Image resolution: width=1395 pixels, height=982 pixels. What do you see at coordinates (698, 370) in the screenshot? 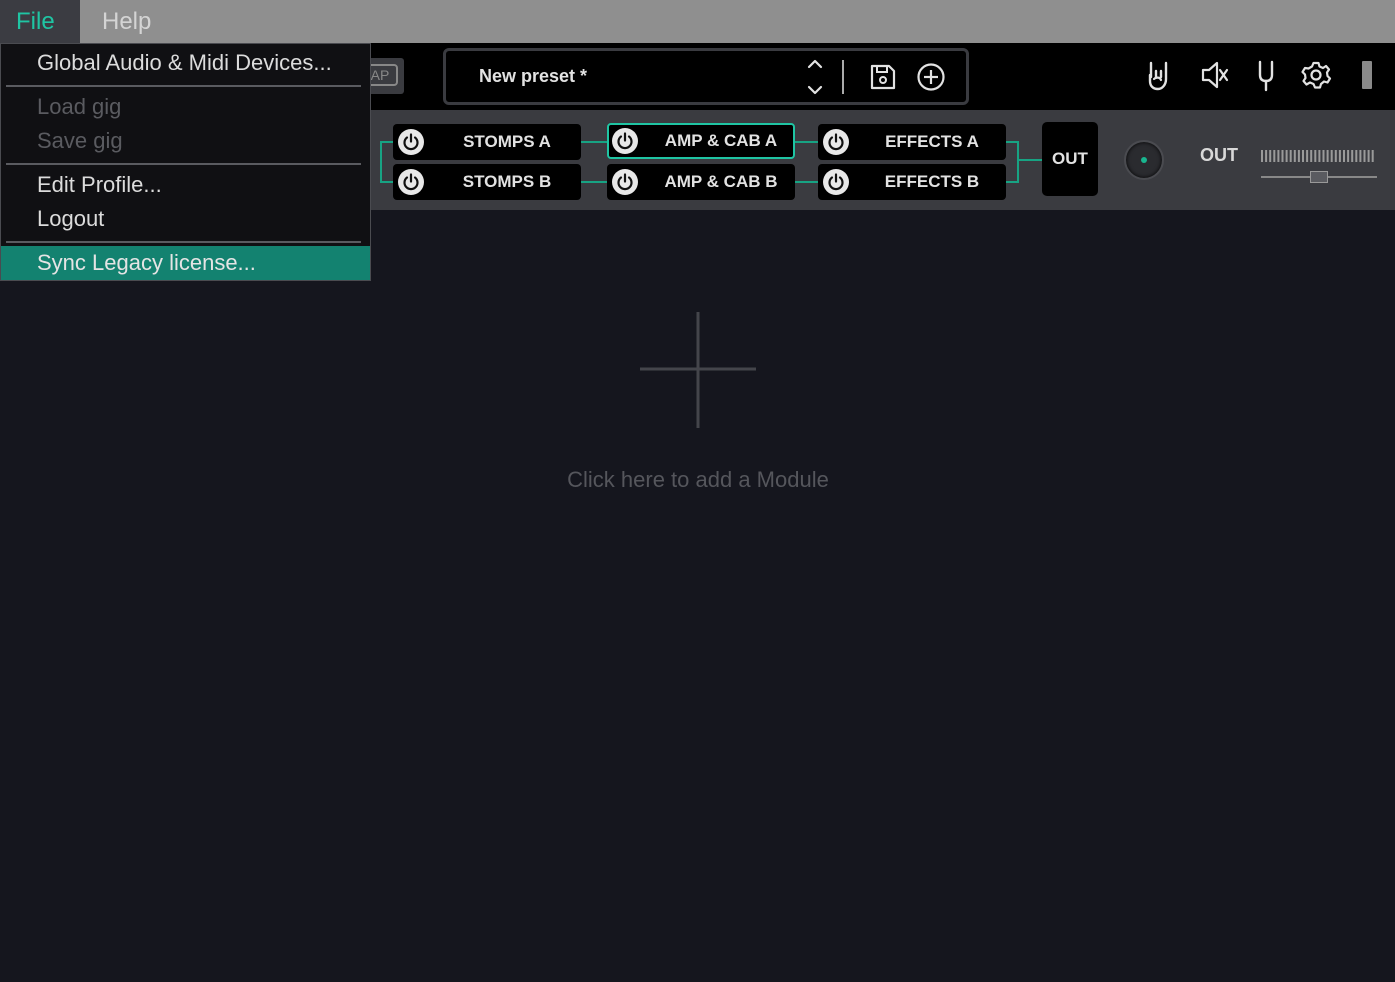
I see `plus-icon` at bounding box center [698, 370].